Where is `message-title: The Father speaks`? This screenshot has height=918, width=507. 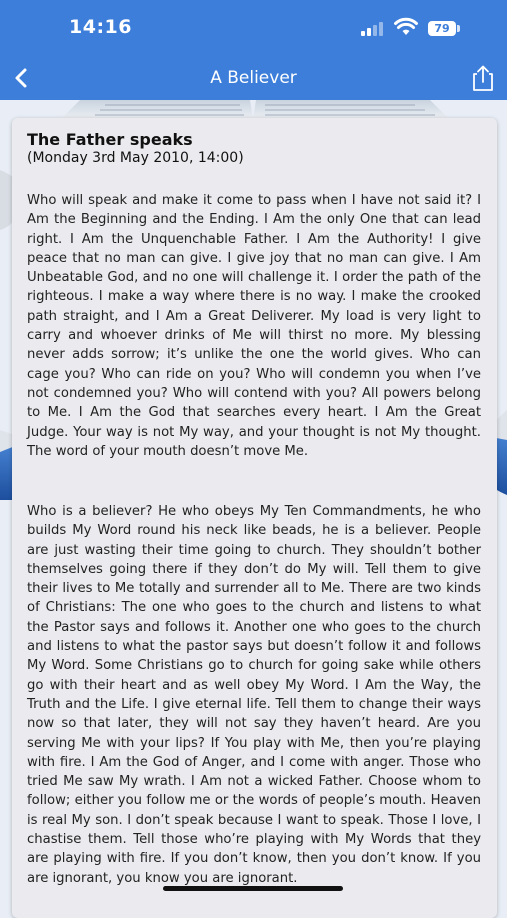 message-title: The Father speaks is located at coordinates (110, 139).